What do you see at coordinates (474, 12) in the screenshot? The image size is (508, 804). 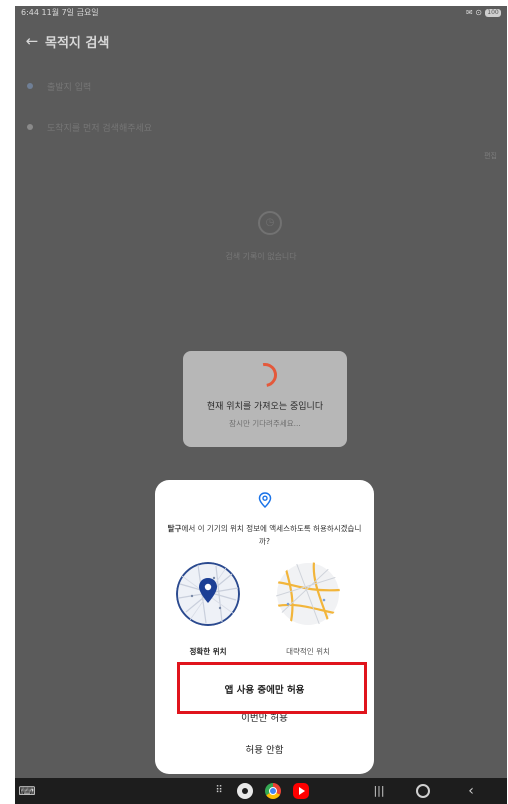 I see `notification-icons: ✉ ⊙` at bounding box center [474, 12].